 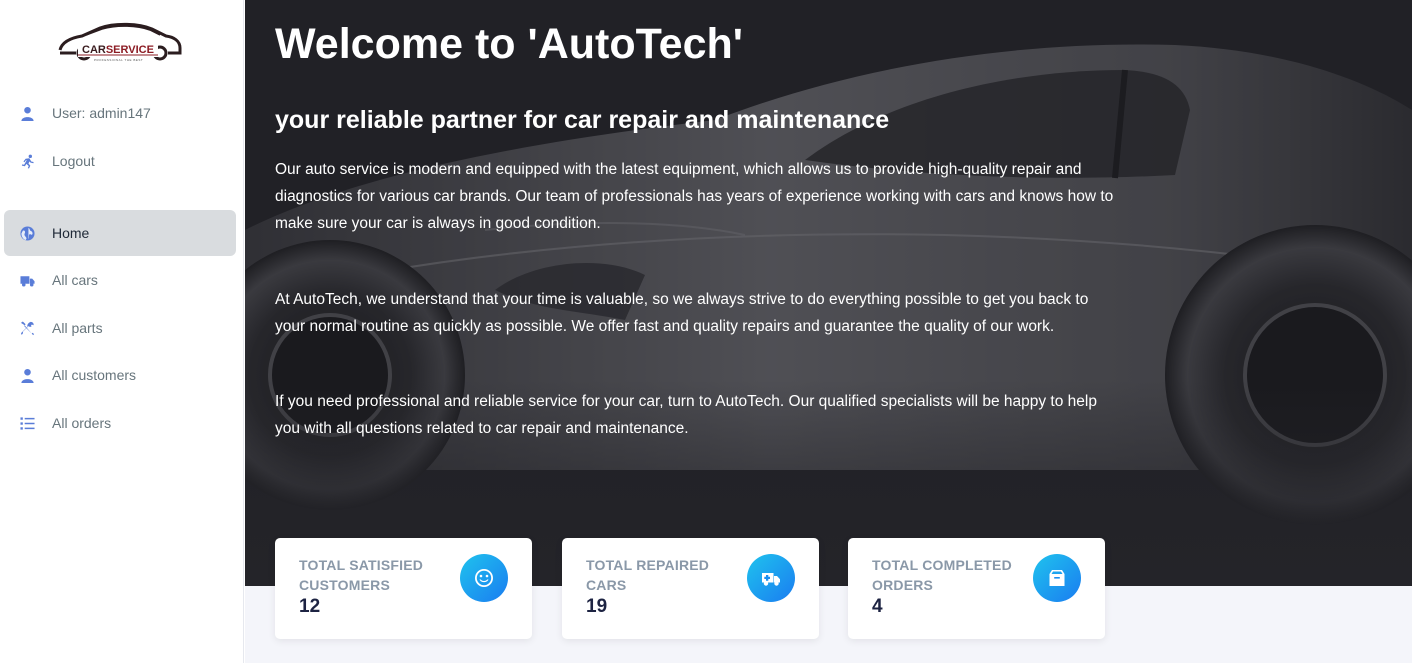 I want to click on sidebar-item-label: All orders, so click(x=82, y=423).